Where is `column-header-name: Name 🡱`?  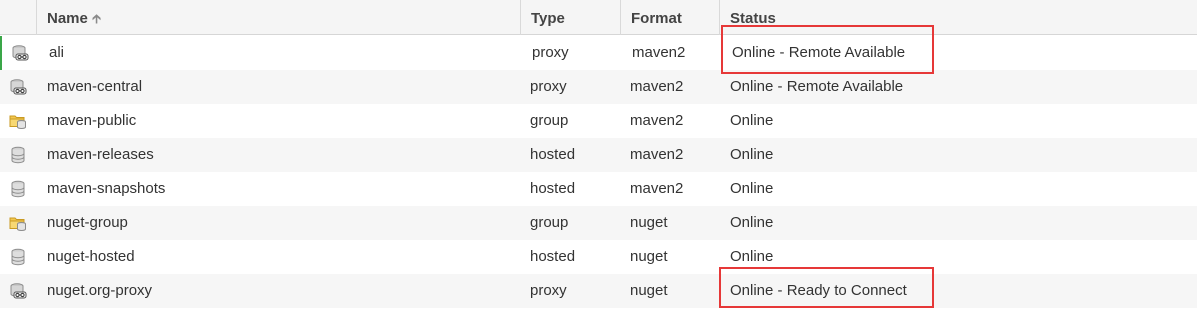
column-header-name: Name 🡱 is located at coordinates (278, 17).